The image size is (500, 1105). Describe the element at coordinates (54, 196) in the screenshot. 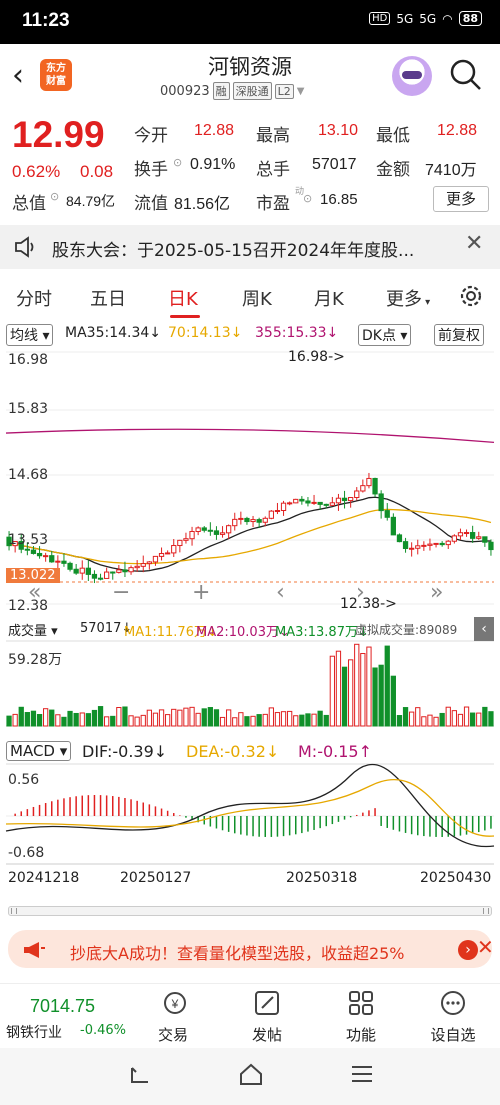

I see `info-icon-2: ⊙` at that location.